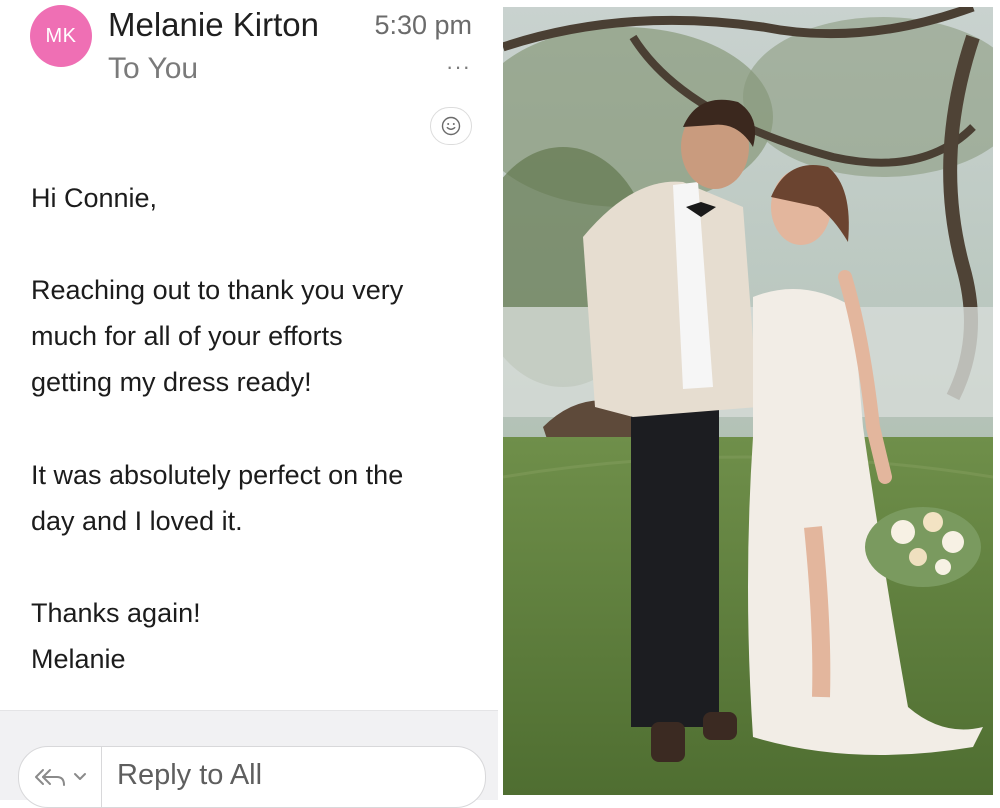  I want to click on recipient-line: To You, so click(153, 69).